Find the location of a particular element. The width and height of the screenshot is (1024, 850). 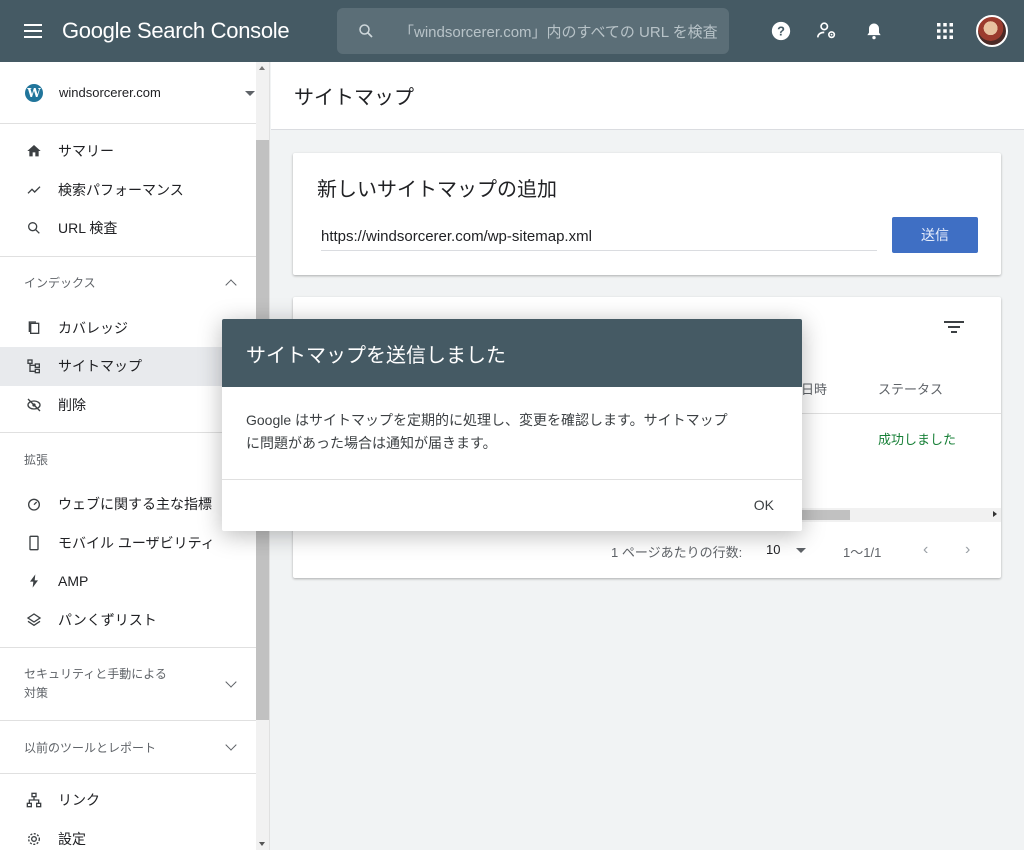

dialog-title: サイトマップを送信しました is located at coordinates (512, 353).